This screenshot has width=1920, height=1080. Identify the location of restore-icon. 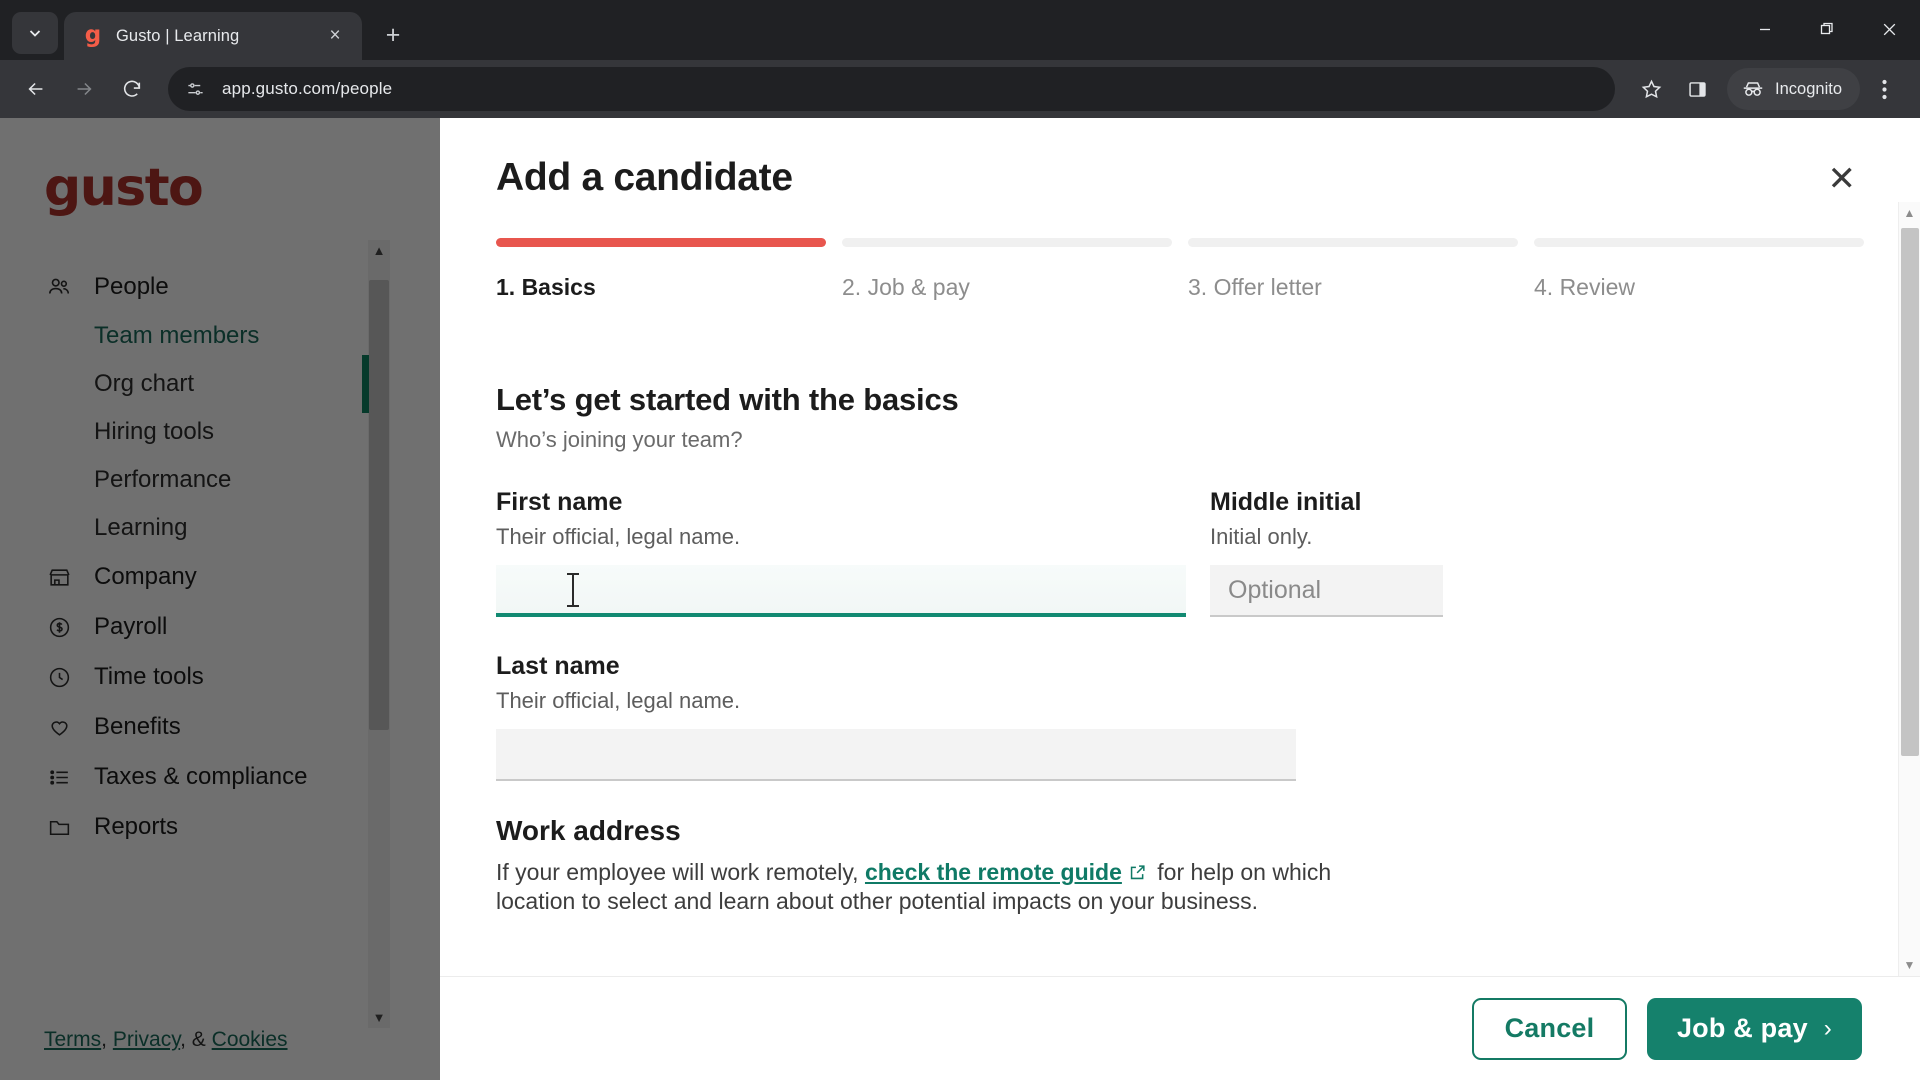
(1827, 29).